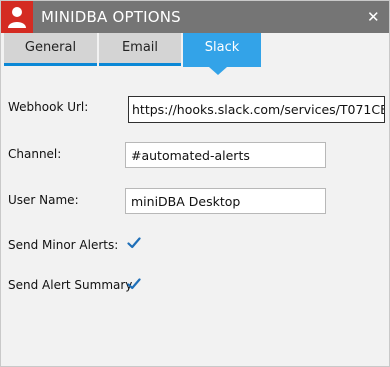 The width and height of the screenshot is (390, 367). Describe the element at coordinates (111, 17) in the screenshot. I see `window-title: MINIDBA OPTIONS` at that location.